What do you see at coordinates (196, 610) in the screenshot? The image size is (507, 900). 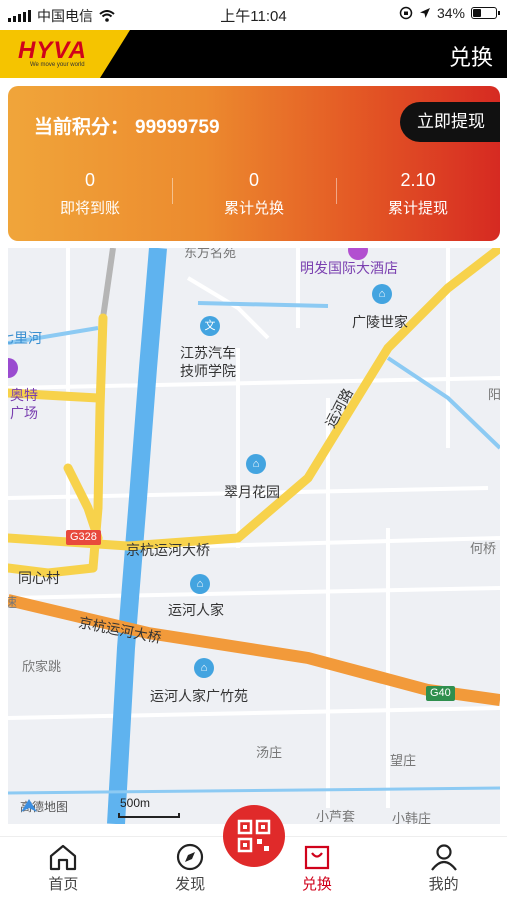 I see `map-label-yunhe: 运河人家` at bounding box center [196, 610].